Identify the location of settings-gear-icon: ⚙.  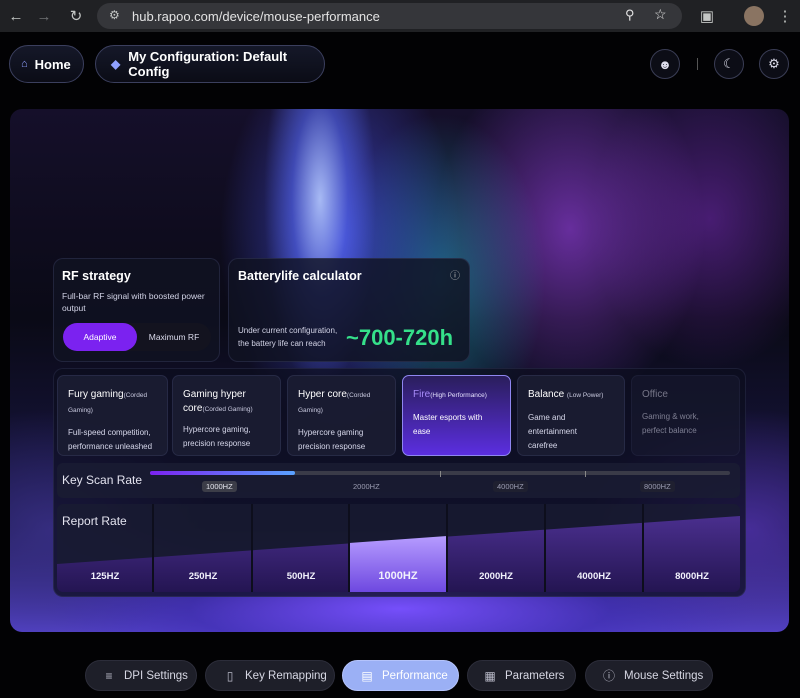
(774, 64).